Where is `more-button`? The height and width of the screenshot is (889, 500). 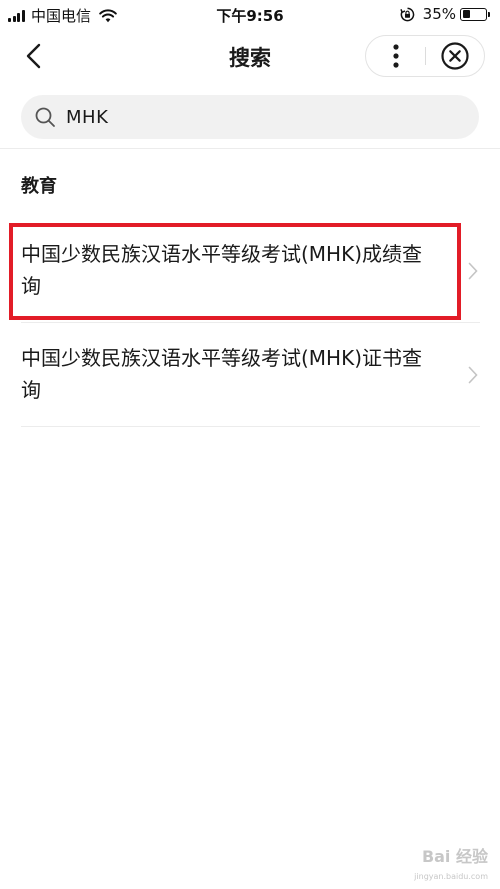
more-button is located at coordinates (395, 56).